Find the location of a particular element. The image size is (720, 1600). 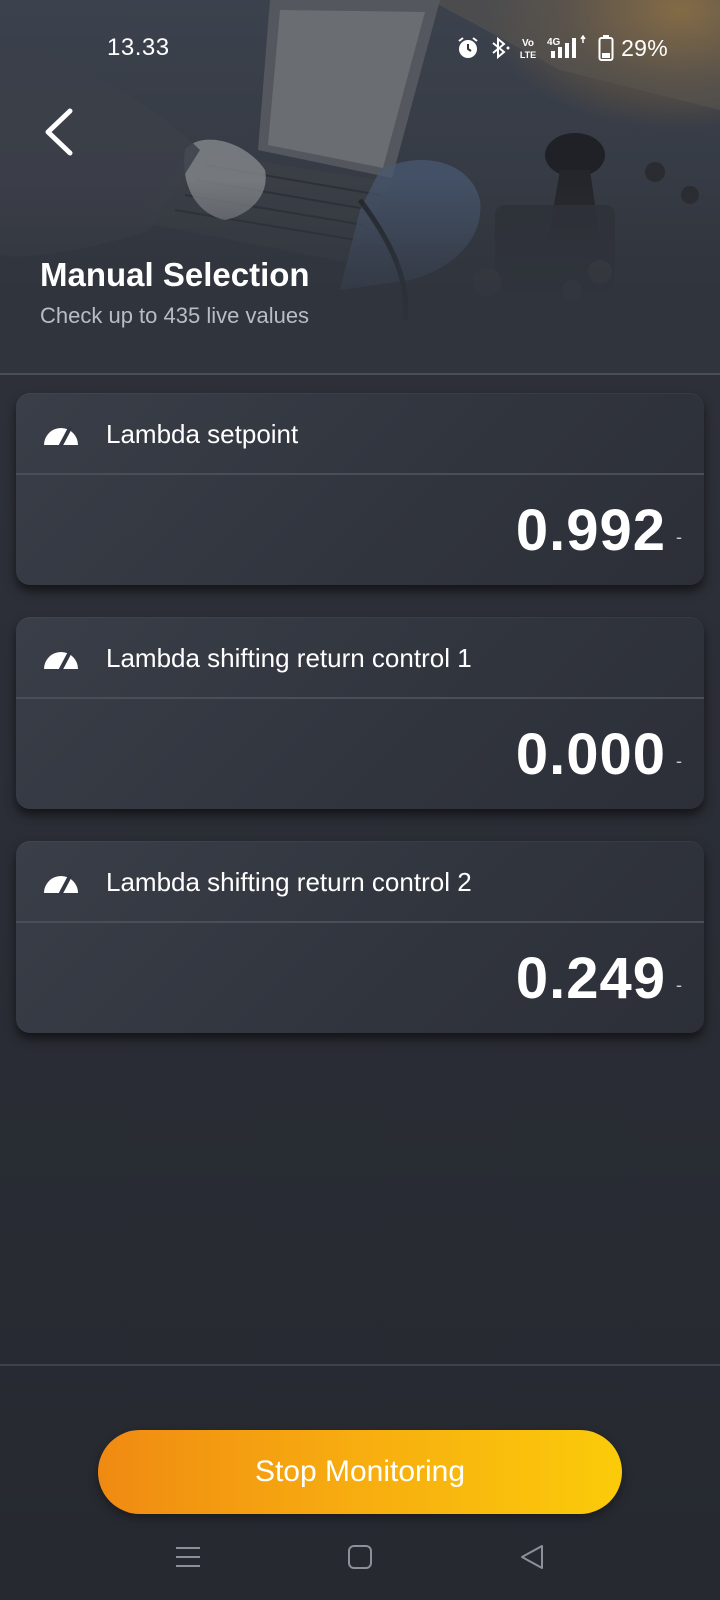

battery-percentage: 29% is located at coordinates (644, 47).